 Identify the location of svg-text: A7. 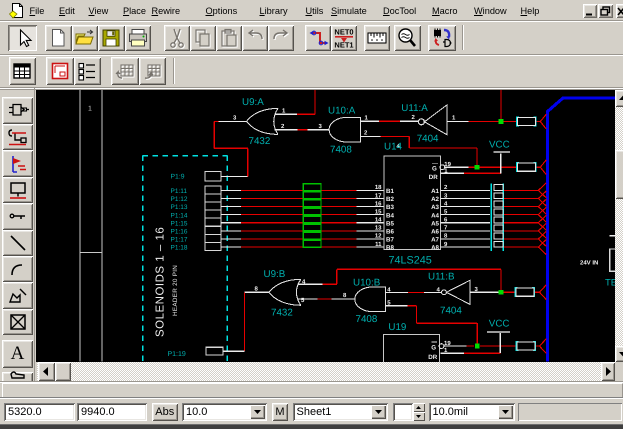
(435, 240).